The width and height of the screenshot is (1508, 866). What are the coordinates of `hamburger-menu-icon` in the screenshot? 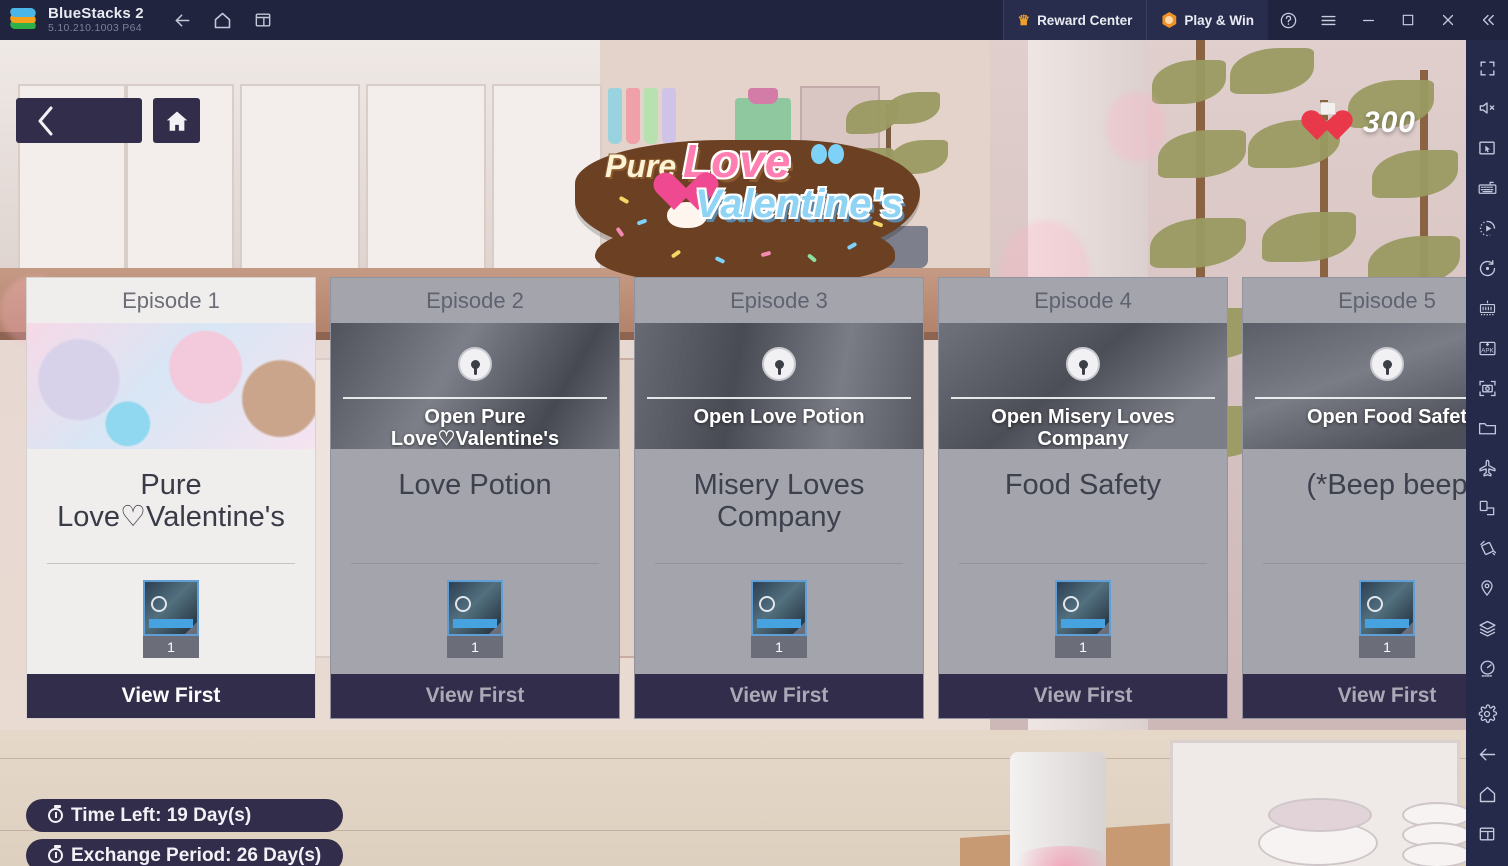 It's located at (1328, 20).